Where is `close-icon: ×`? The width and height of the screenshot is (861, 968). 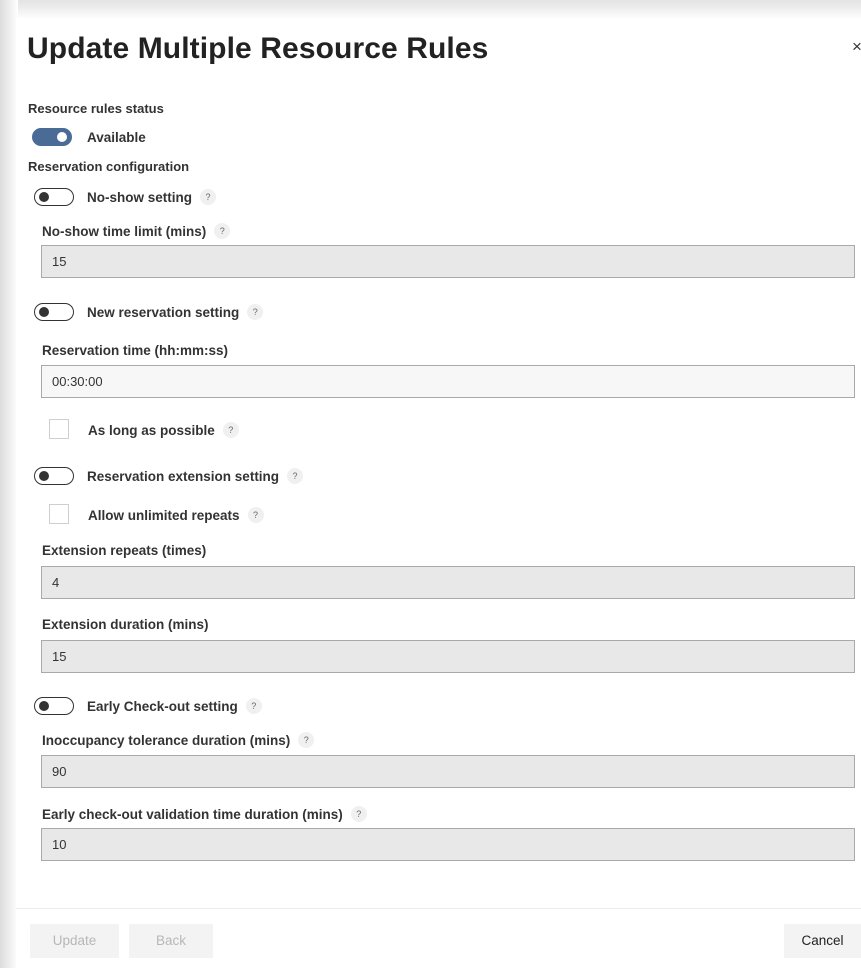 close-icon: × is located at coordinates (856, 46).